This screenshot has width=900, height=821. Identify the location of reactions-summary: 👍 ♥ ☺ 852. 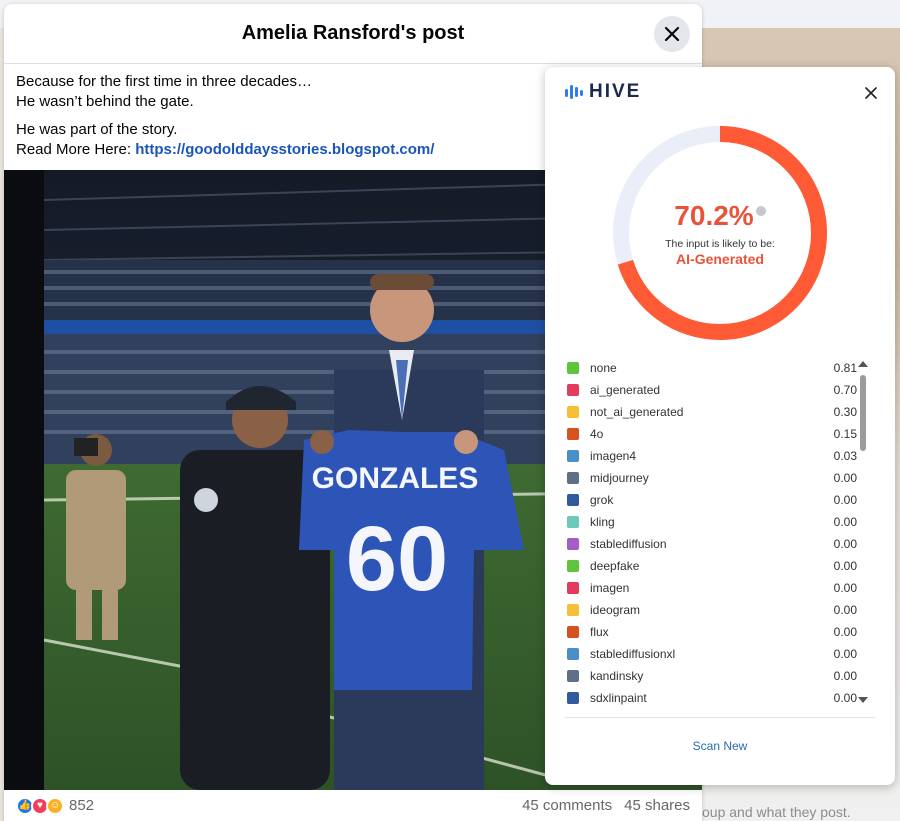
(55, 805).